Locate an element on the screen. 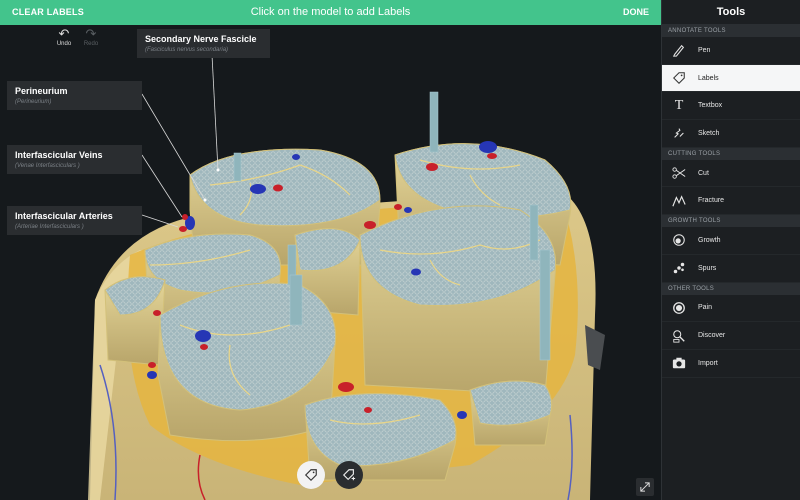 The width and height of the screenshot is (800, 500). undo-label: Undo is located at coordinates (64, 44).